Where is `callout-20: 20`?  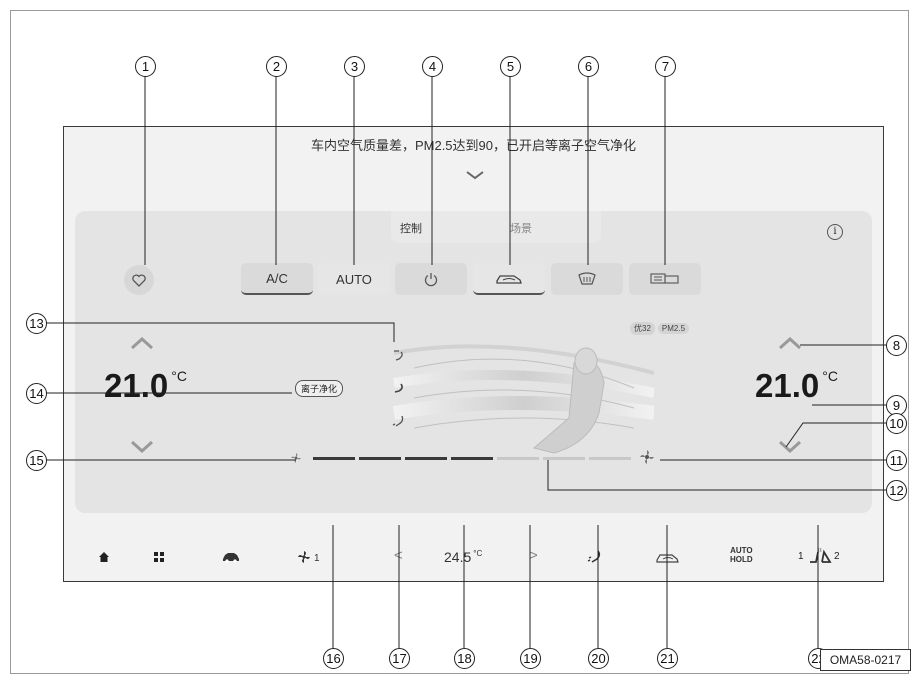
callout-20: 20 is located at coordinates (598, 658).